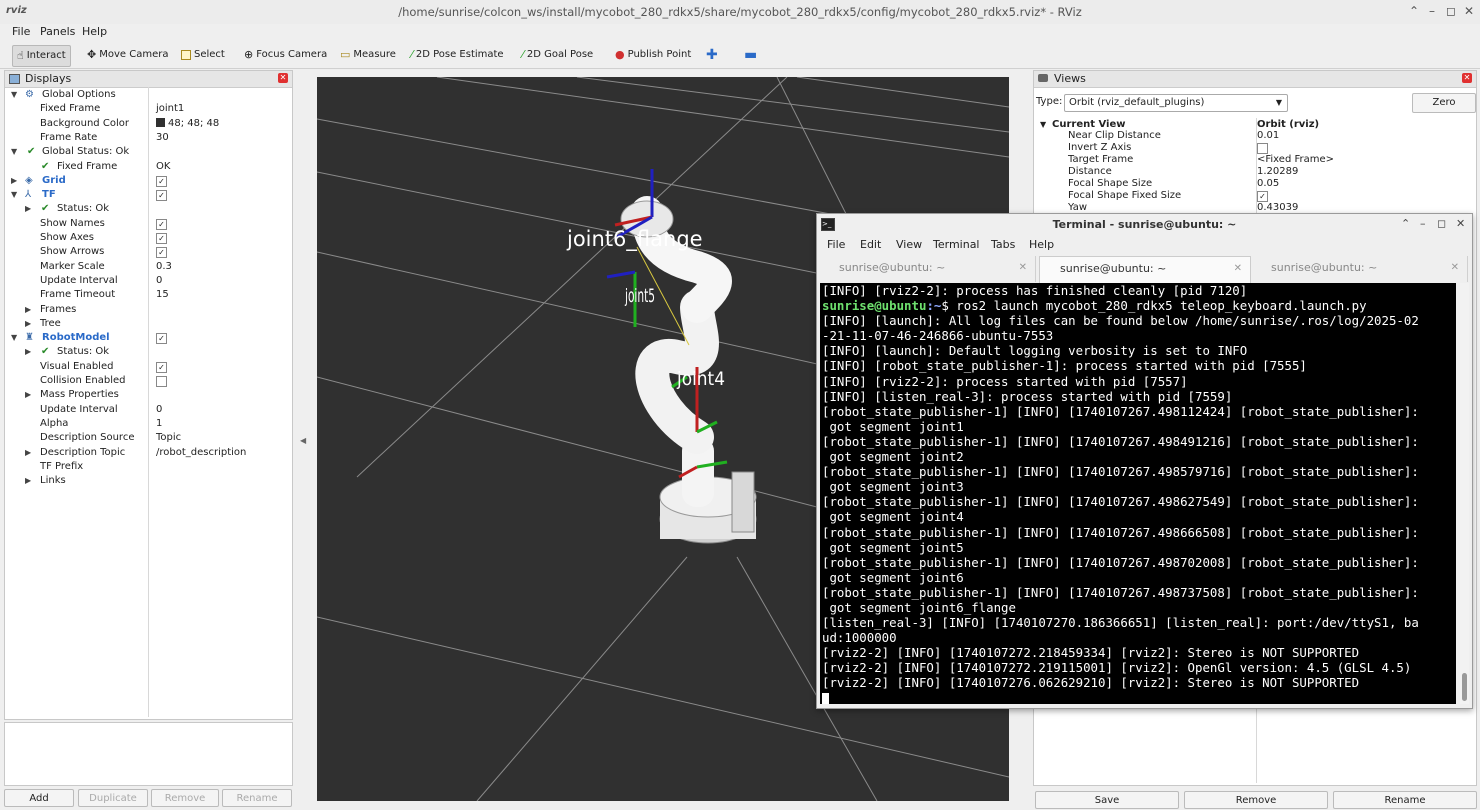  I want to click on remove-display-button: Remove, so click(185, 798).